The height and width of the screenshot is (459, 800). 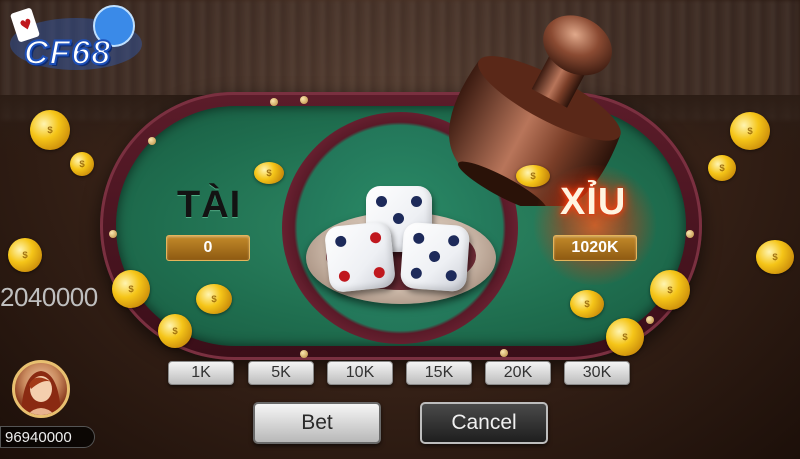 What do you see at coordinates (593, 202) in the screenshot?
I see `xiu-label: XỈU` at bounding box center [593, 202].